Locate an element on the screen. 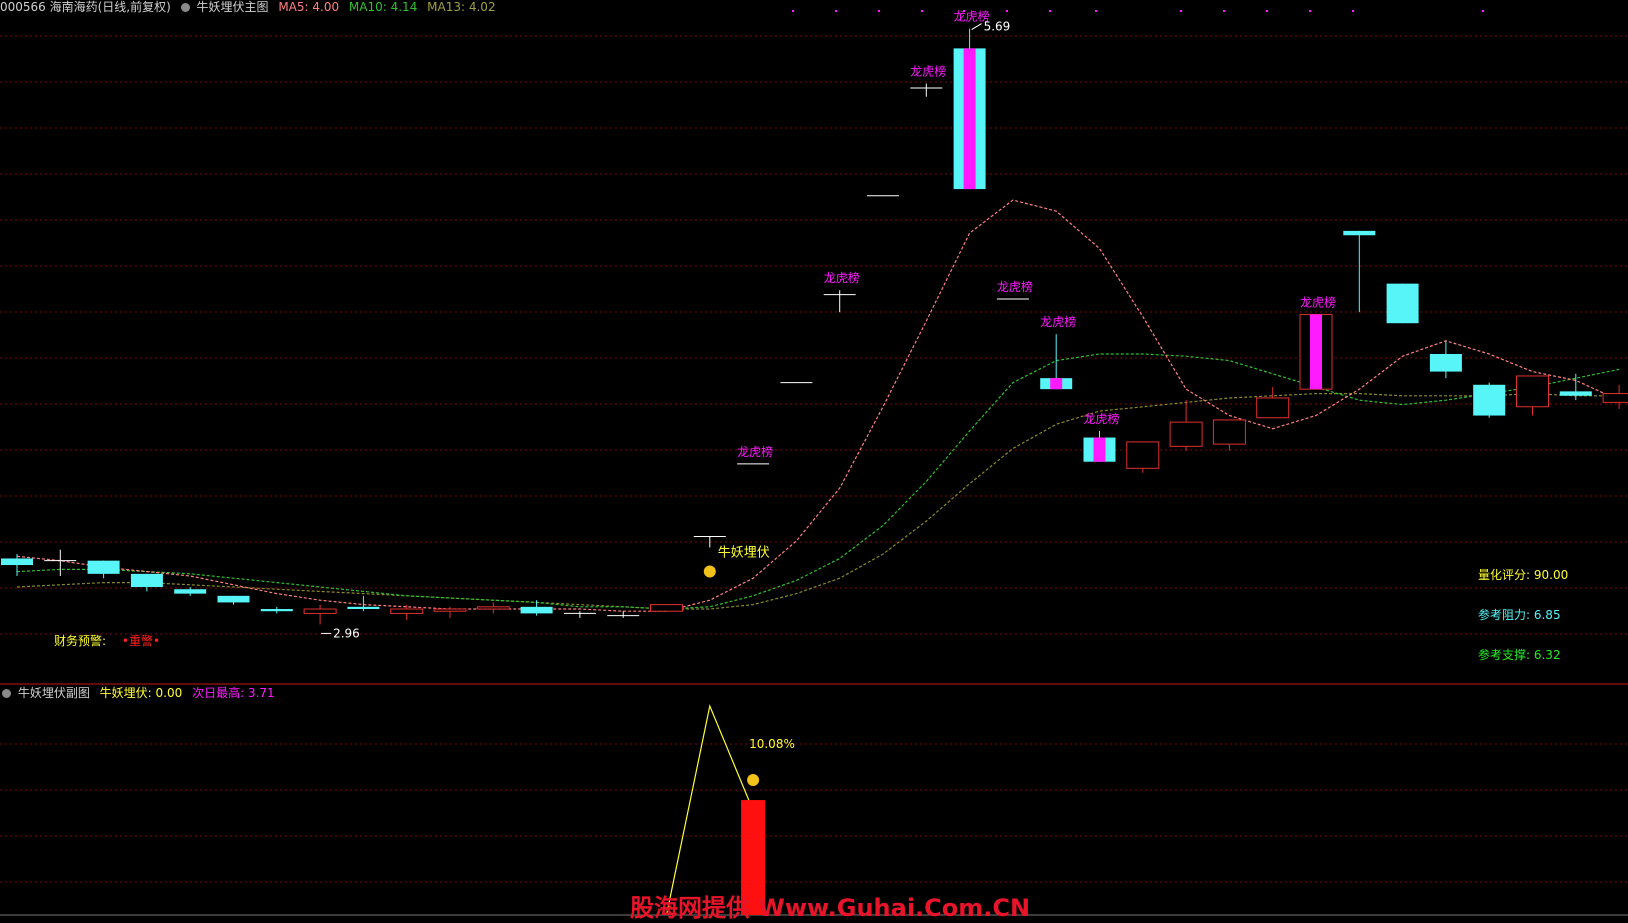 The width and height of the screenshot is (1628, 923). resistance-level: 参考阻力: 6.85 is located at coordinates (1519, 615).